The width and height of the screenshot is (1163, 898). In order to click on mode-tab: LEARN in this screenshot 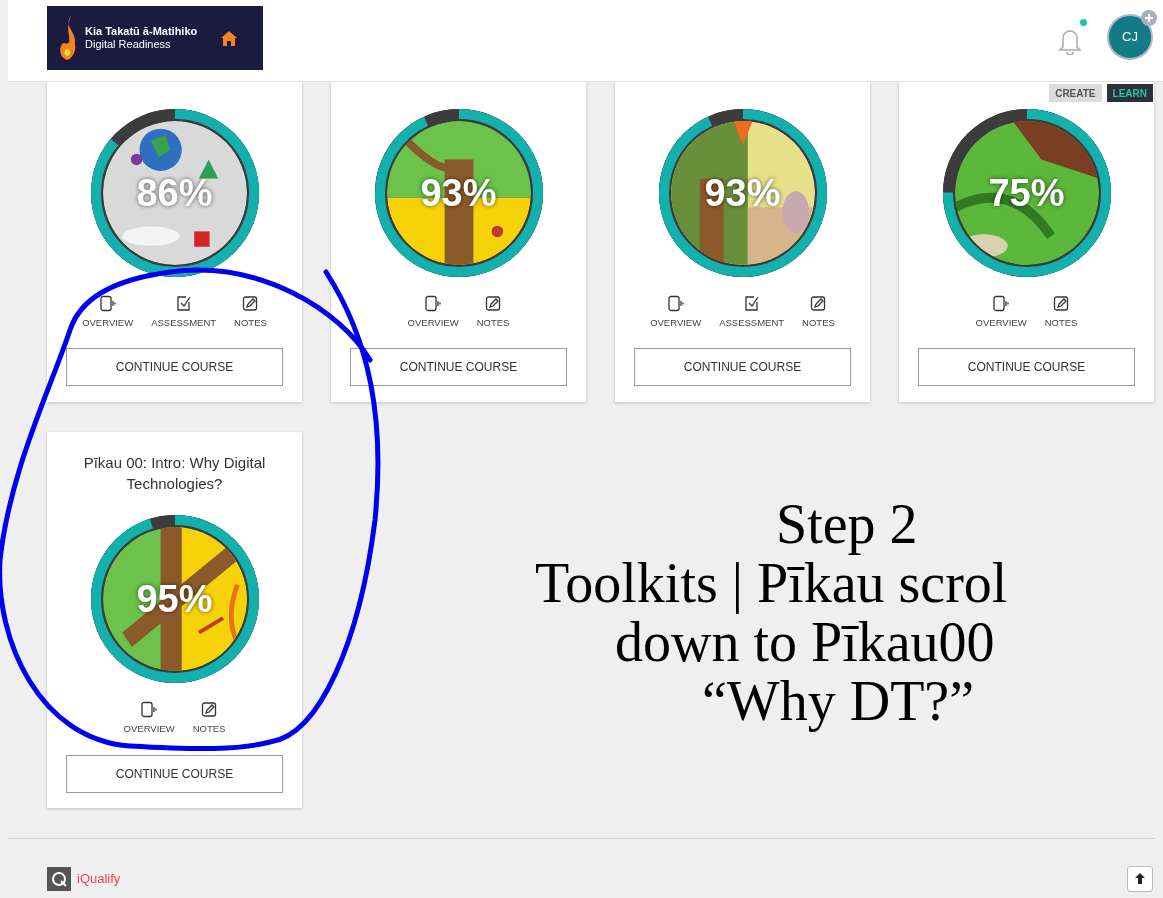, I will do `click(1129, 93)`.